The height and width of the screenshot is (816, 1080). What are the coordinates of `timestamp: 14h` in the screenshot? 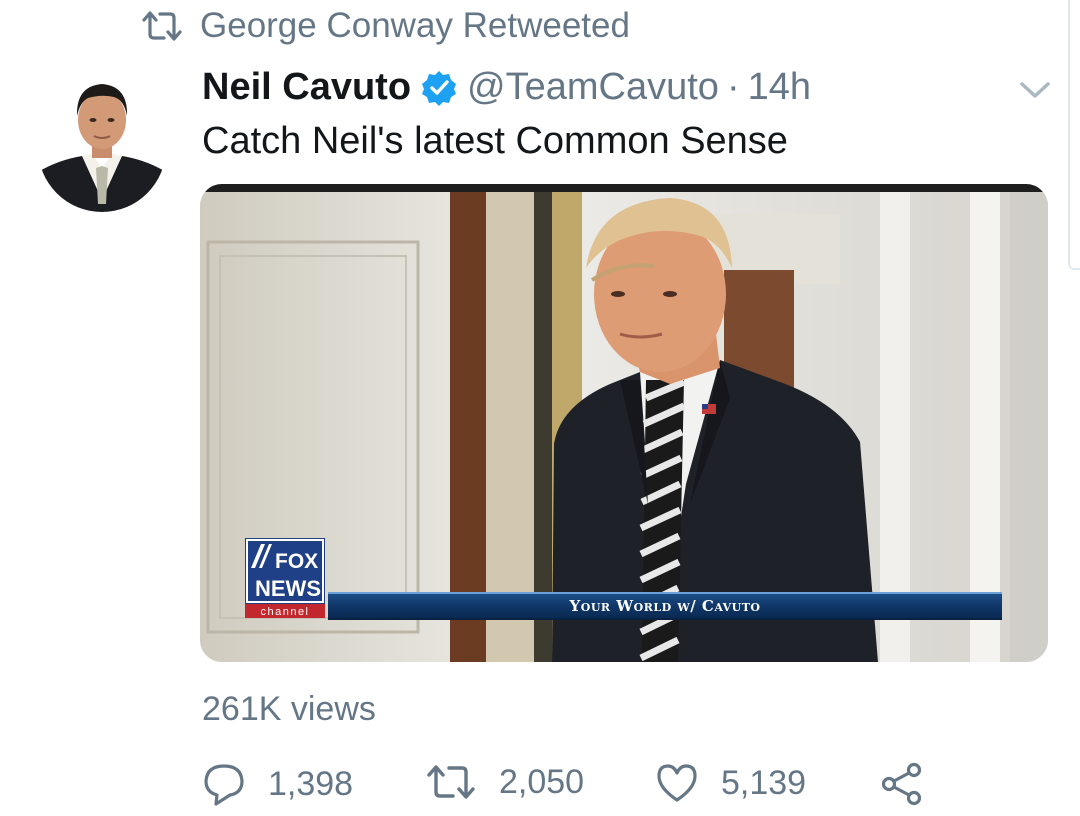 It's located at (779, 87).